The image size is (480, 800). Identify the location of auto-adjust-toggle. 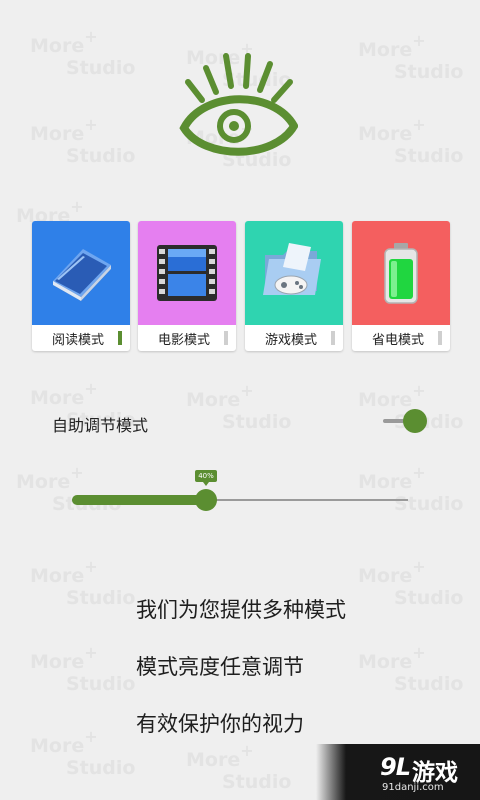
(406, 421).